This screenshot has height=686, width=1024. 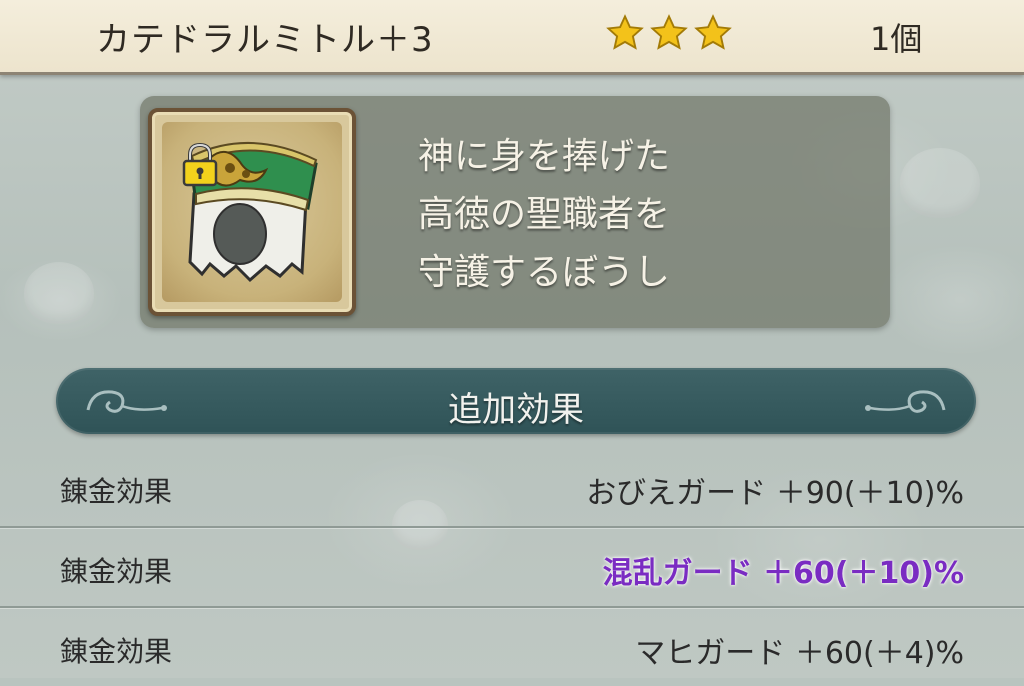 I want to click on effect-value: おびえガード ＋90(＋10)%, so click(x=775, y=493).